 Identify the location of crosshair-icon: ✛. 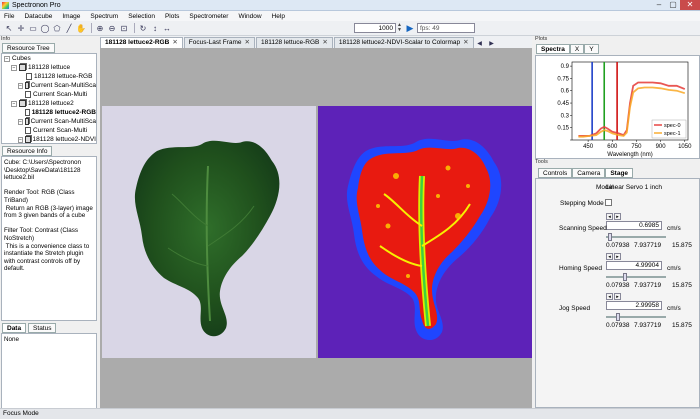
(21, 28).